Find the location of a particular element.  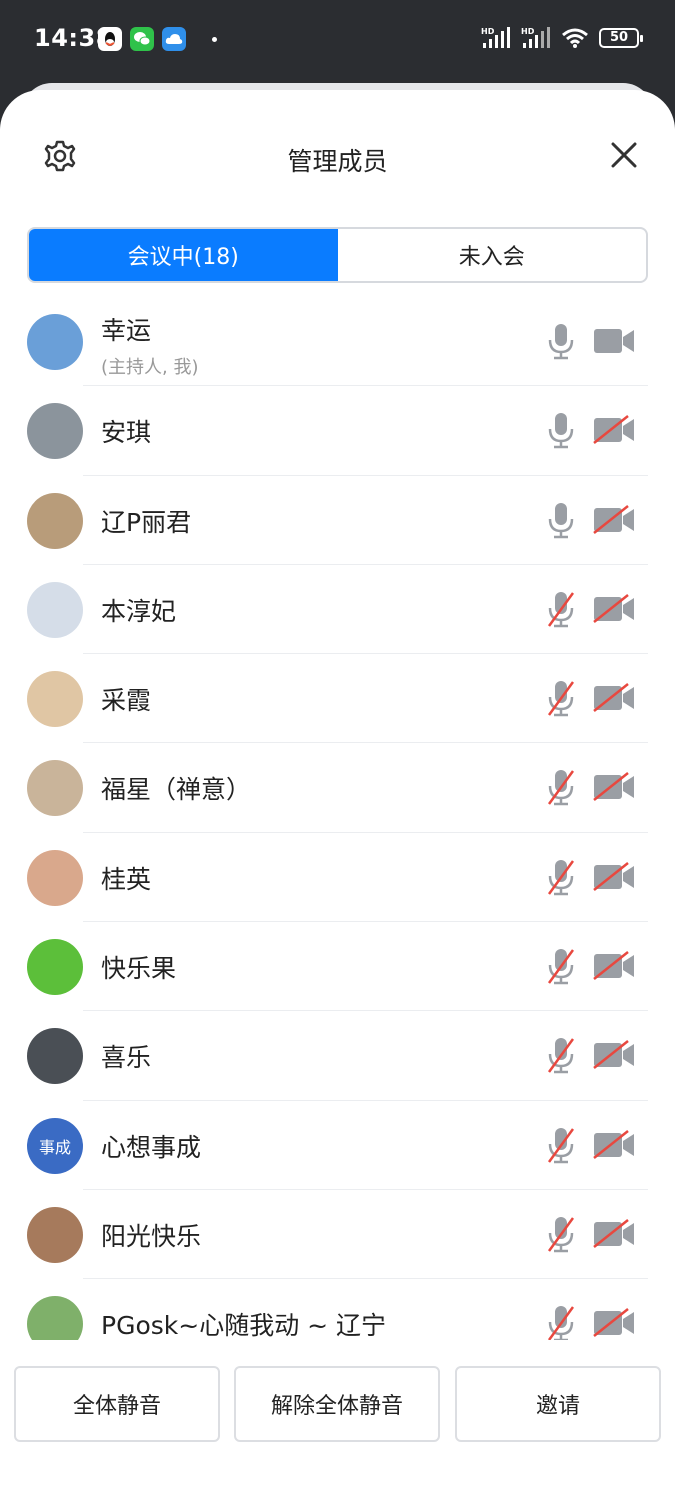

member-row: 福星（禅意） is located at coordinates (337, 788).